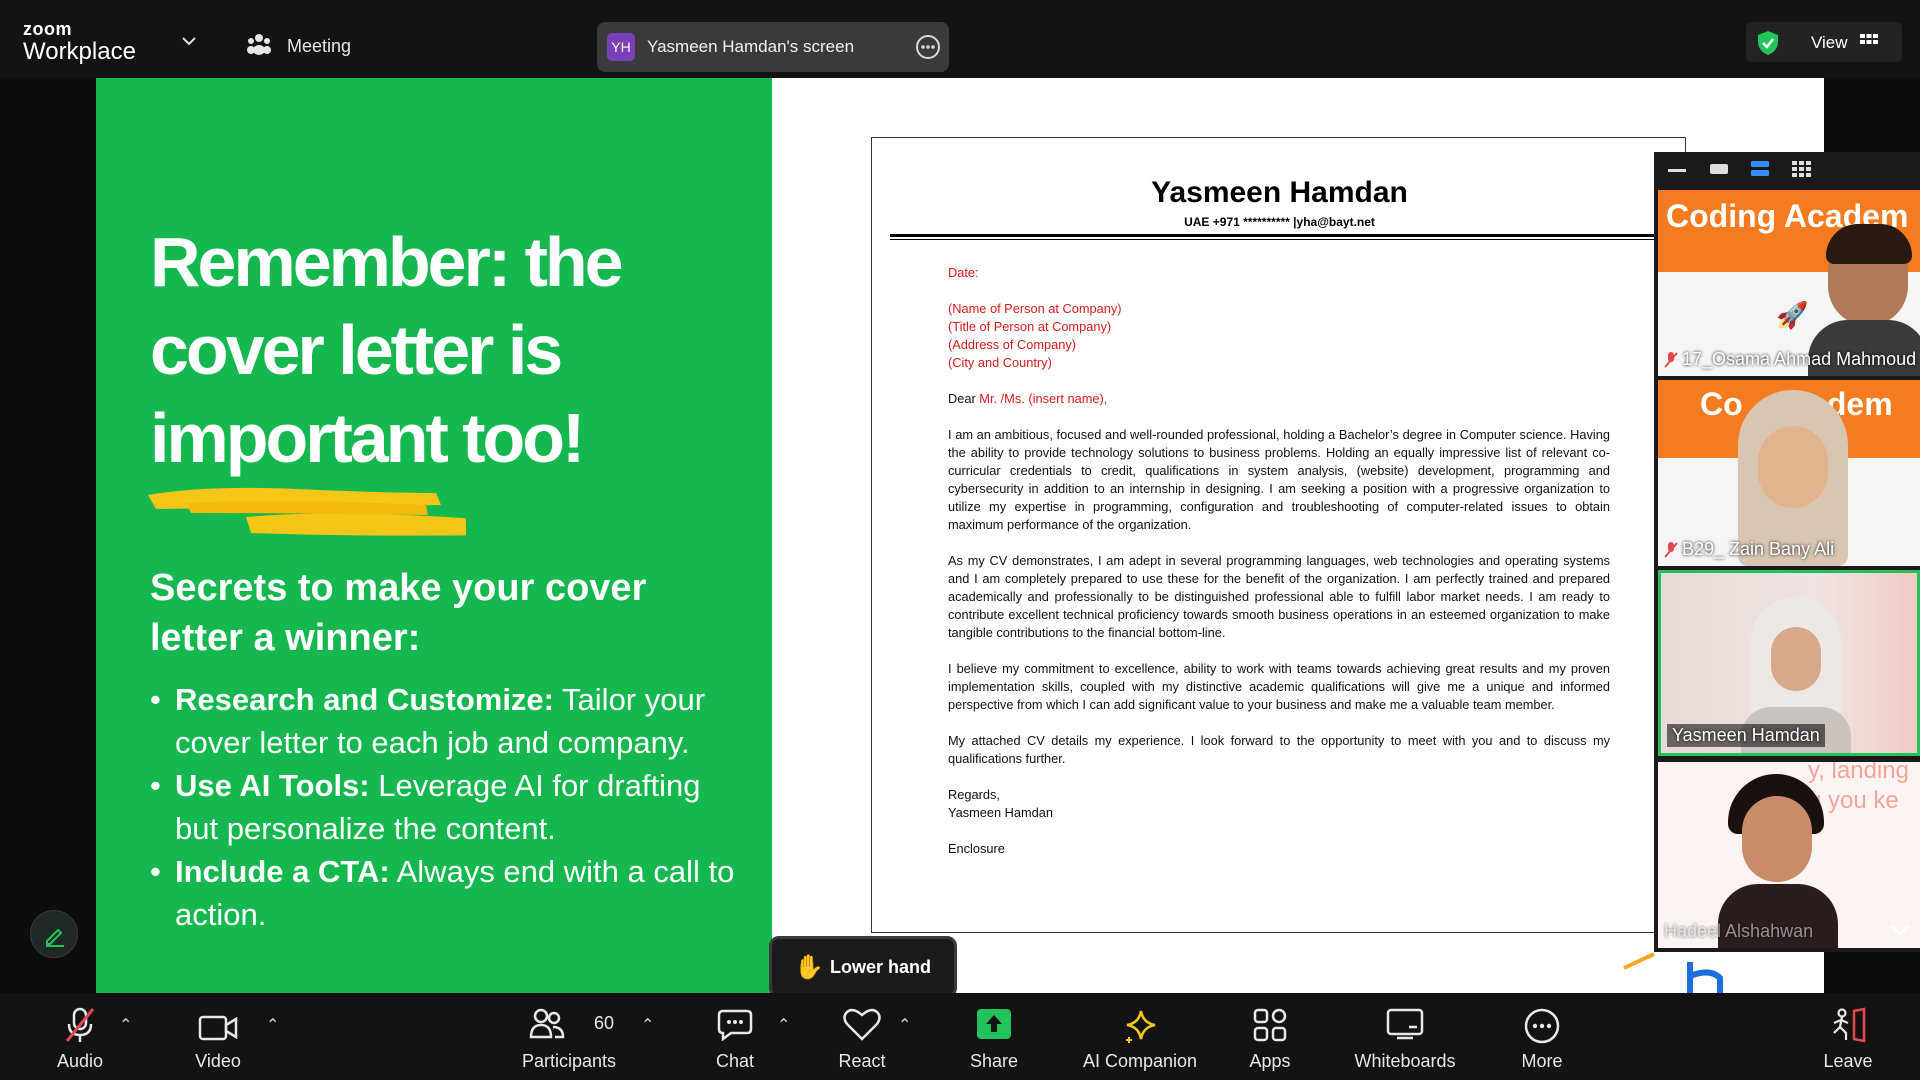 Image resolution: width=1920 pixels, height=1080 pixels. I want to click on chat-icon, so click(735, 1025).